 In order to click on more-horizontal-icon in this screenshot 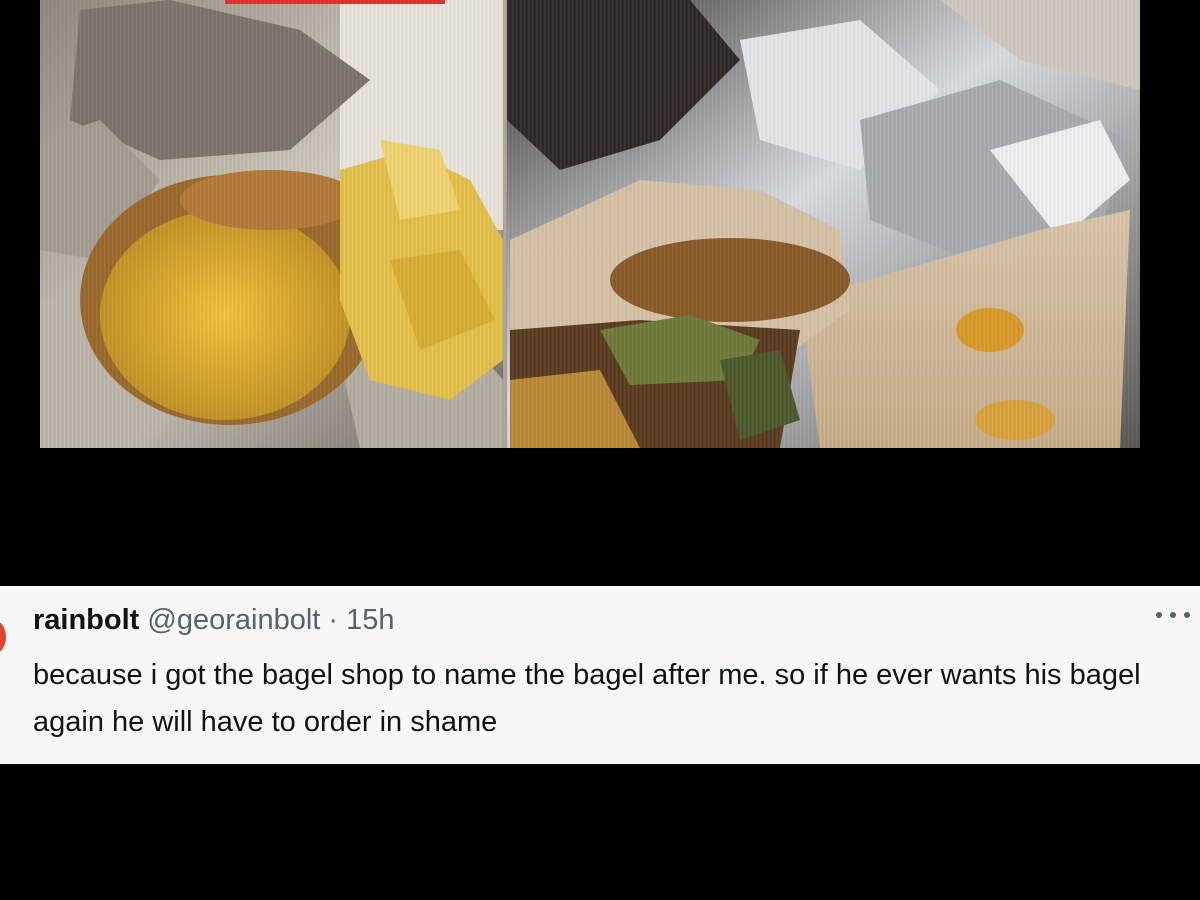, I will do `click(1173, 615)`.